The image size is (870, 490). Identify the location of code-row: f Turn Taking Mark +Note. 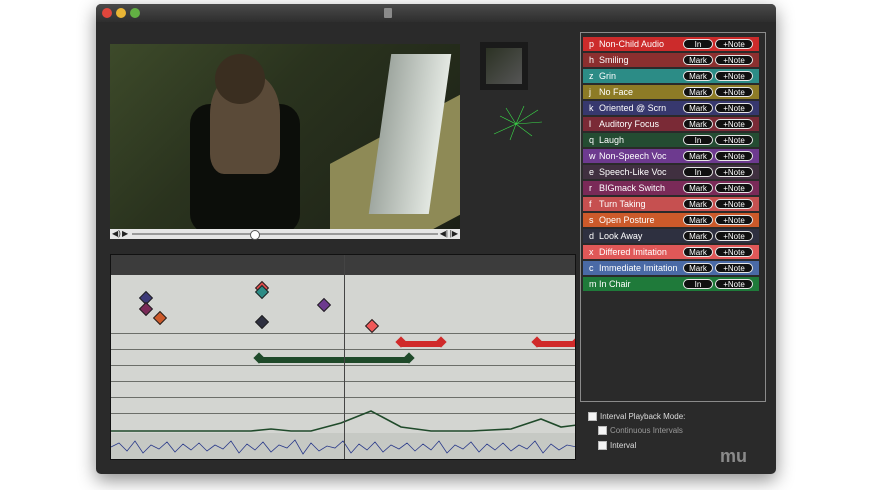
(671, 204).